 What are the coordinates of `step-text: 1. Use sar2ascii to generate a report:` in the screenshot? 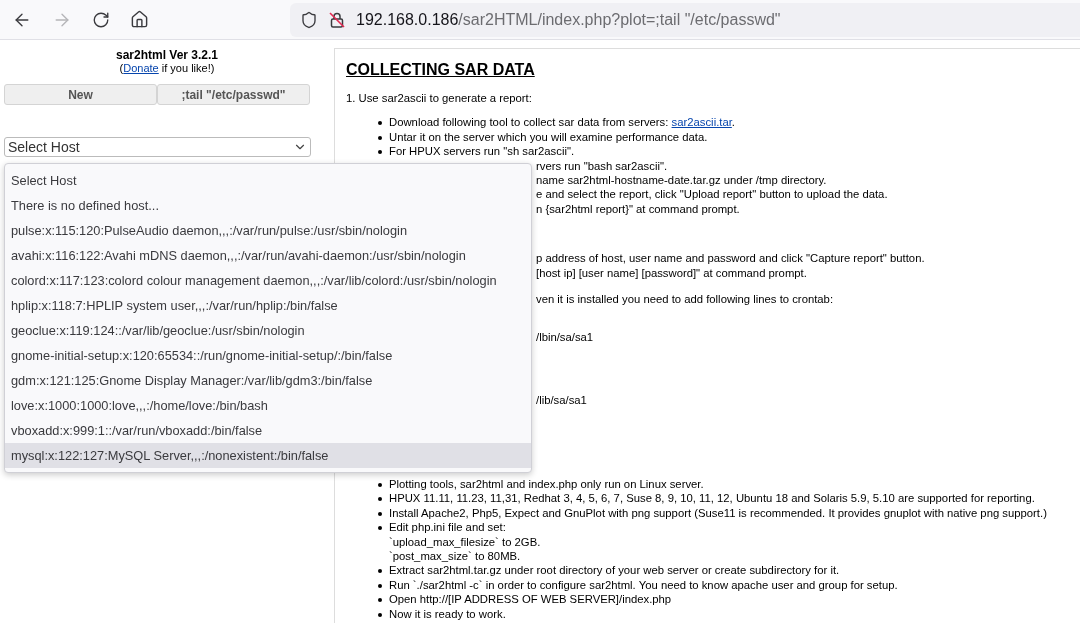 It's located at (439, 98).